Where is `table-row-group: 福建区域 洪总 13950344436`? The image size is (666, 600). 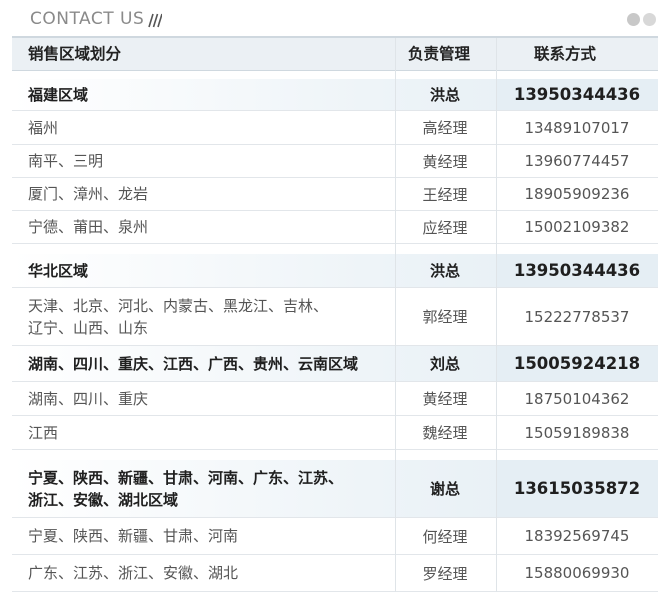 table-row-group: 福建区域 洪总 13950344436 is located at coordinates (335, 95).